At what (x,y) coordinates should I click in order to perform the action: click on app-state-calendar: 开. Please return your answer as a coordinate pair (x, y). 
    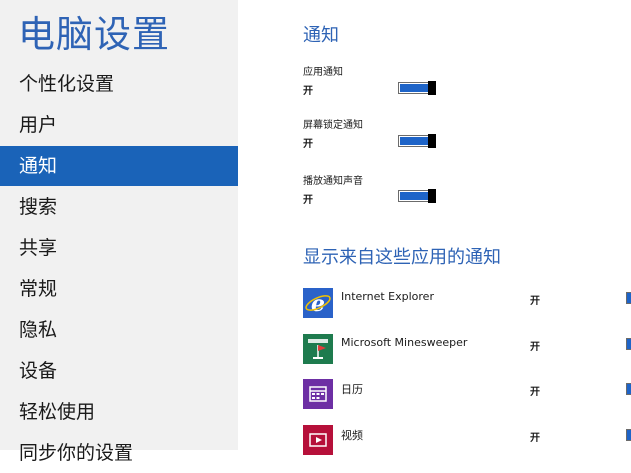
    Looking at the image, I should click on (535, 392).